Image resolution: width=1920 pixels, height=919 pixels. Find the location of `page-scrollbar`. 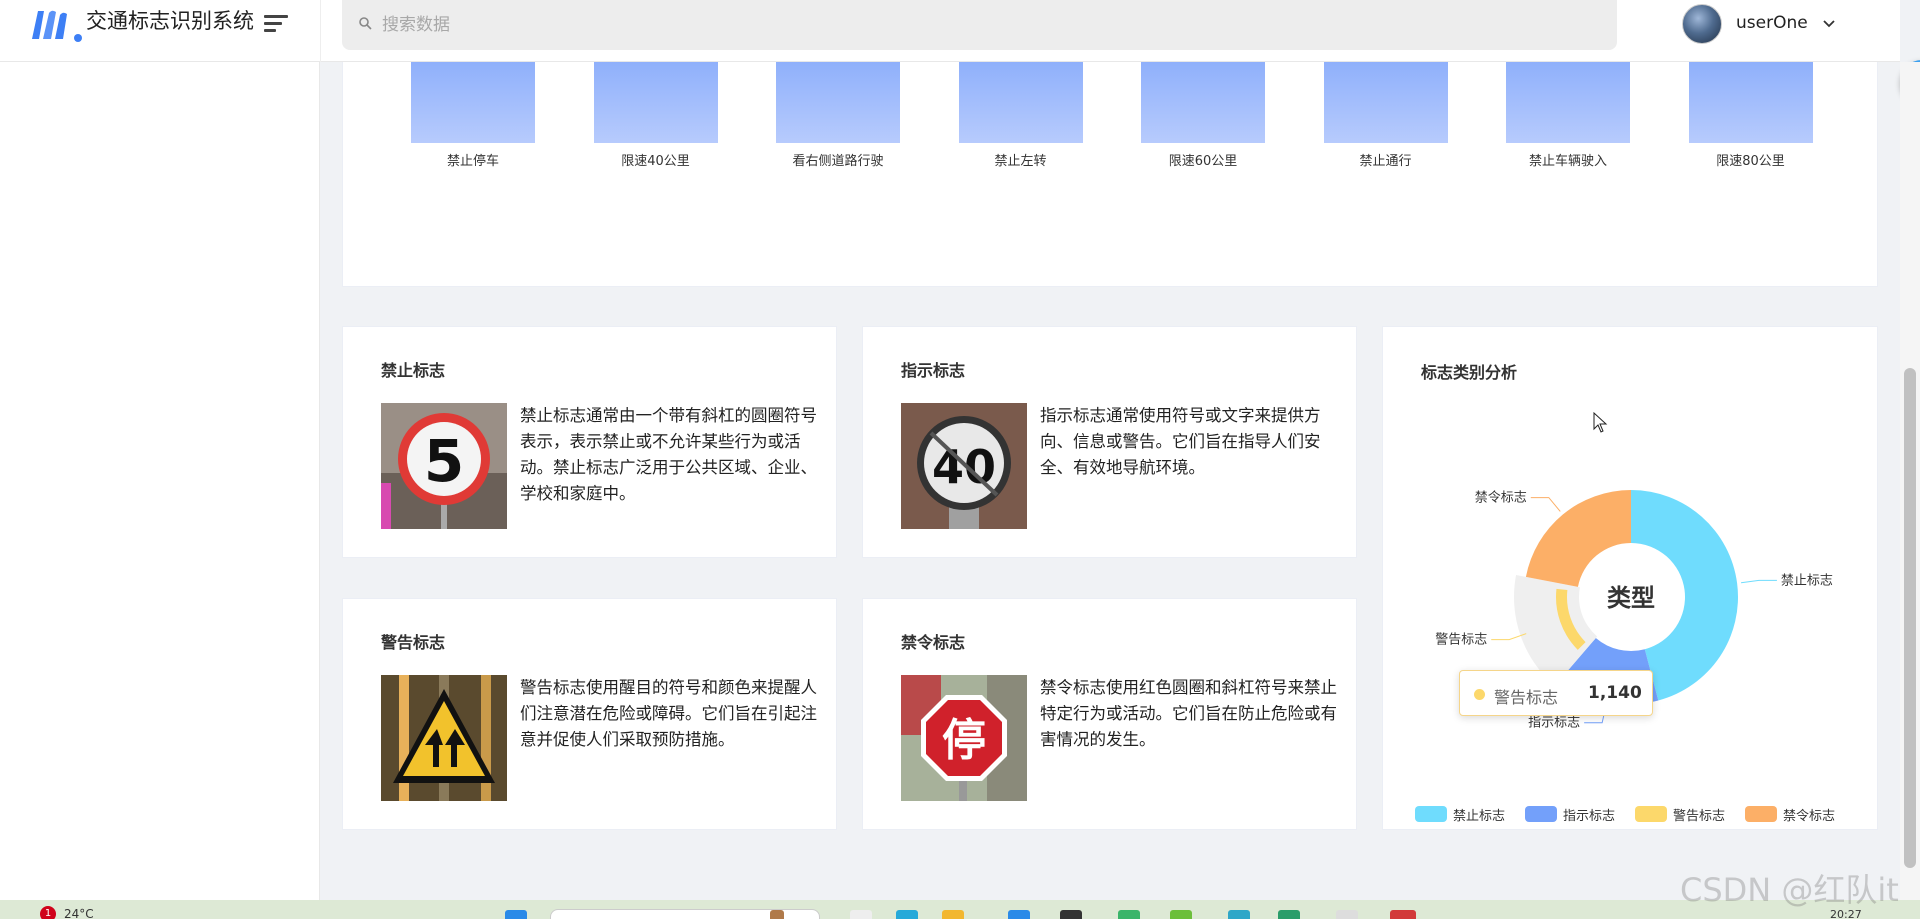

page-scrollbar is located at coordinates (1910, 481).